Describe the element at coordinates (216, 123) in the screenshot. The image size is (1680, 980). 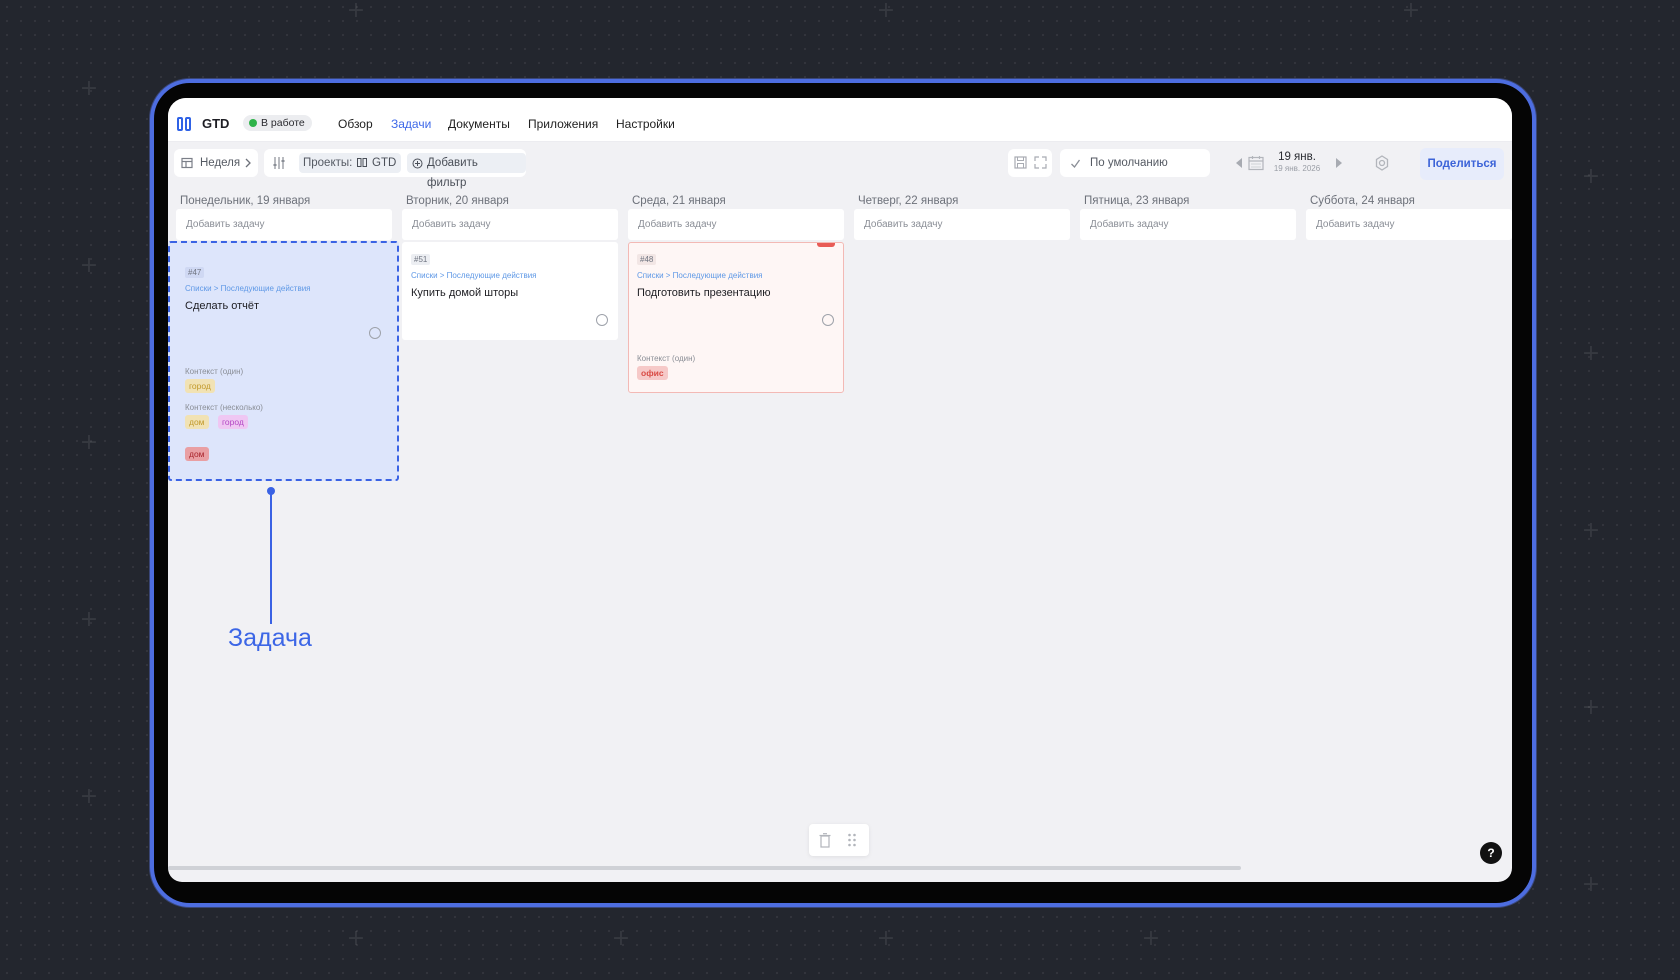
I see `app-title: GTD` at that location.